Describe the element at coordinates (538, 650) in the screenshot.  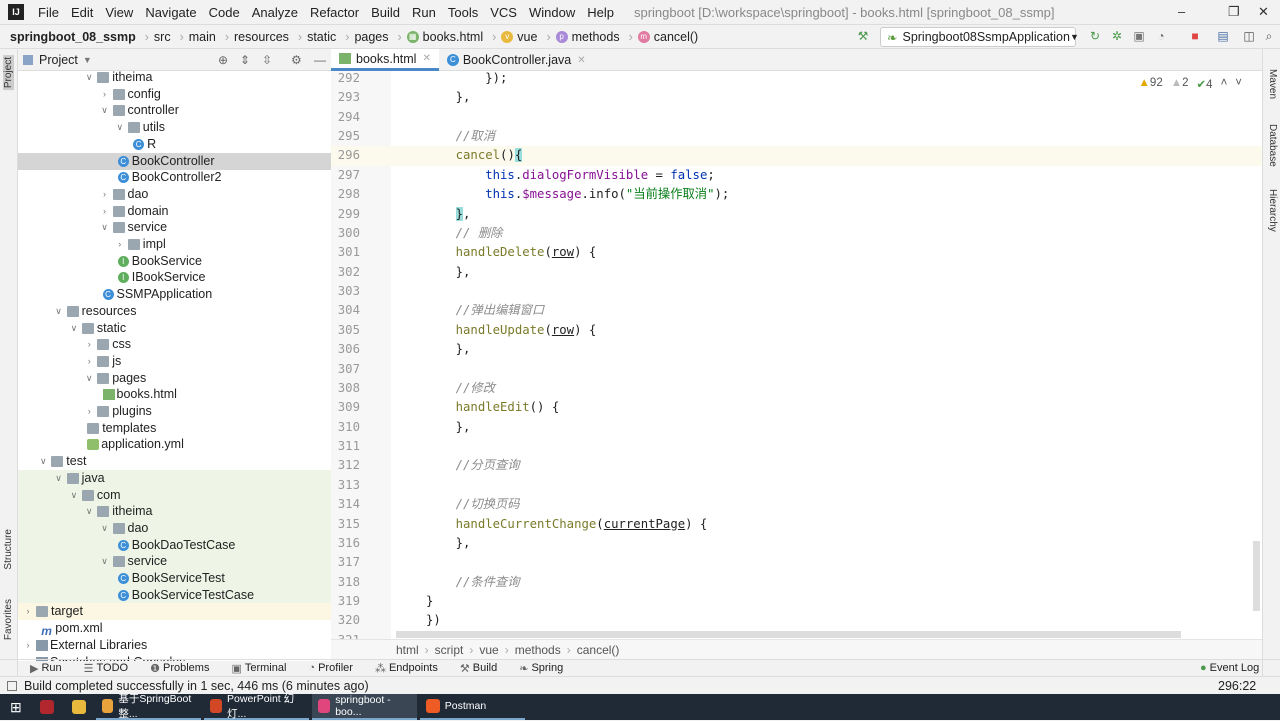
I see `editor-crumb: methods` at that location.